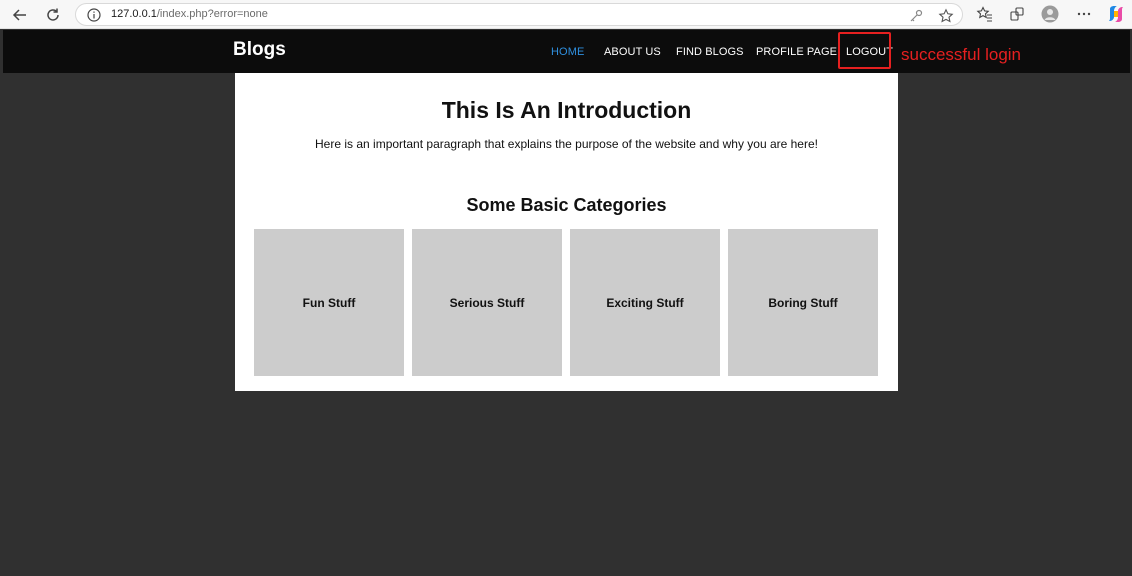  I want to click on browser-toolbar: 127.0.0.1/index.php?error=none, so click(566, 14).